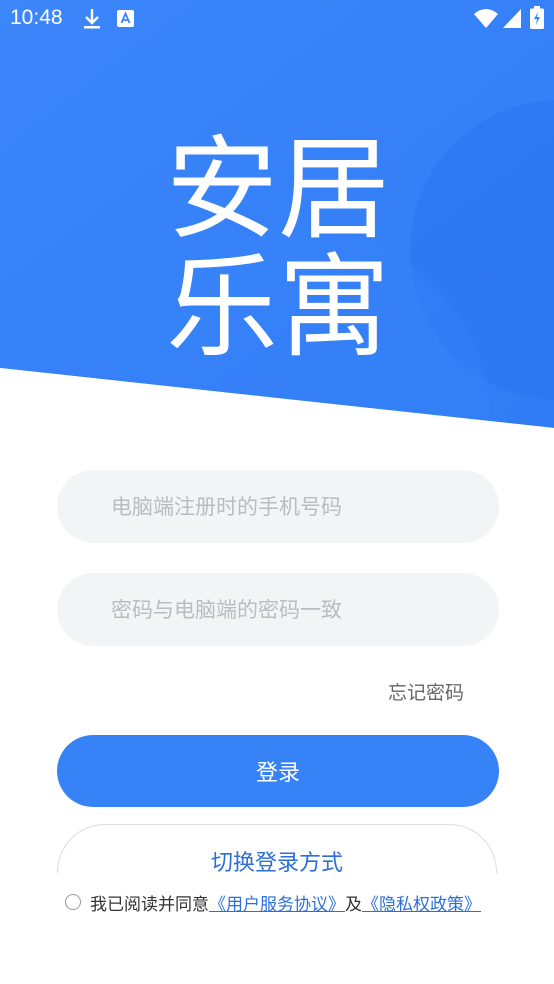 The height and width of the screenshot is (984, 554). Describe the element at coordinates (291, 506) in the screenshot. I see `phone-input` at that location.